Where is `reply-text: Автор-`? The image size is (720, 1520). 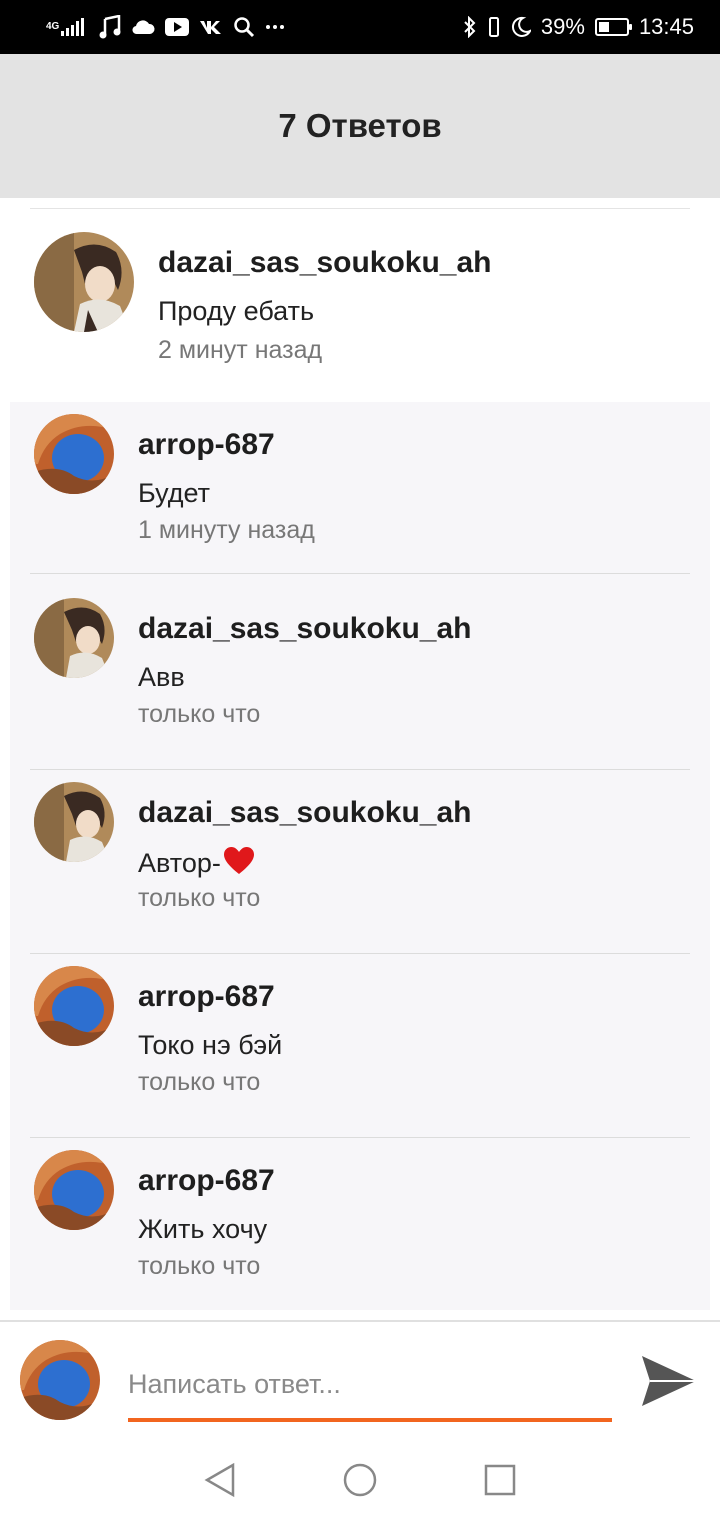 reply-text: Автор- is located at coordinates (196, 864).